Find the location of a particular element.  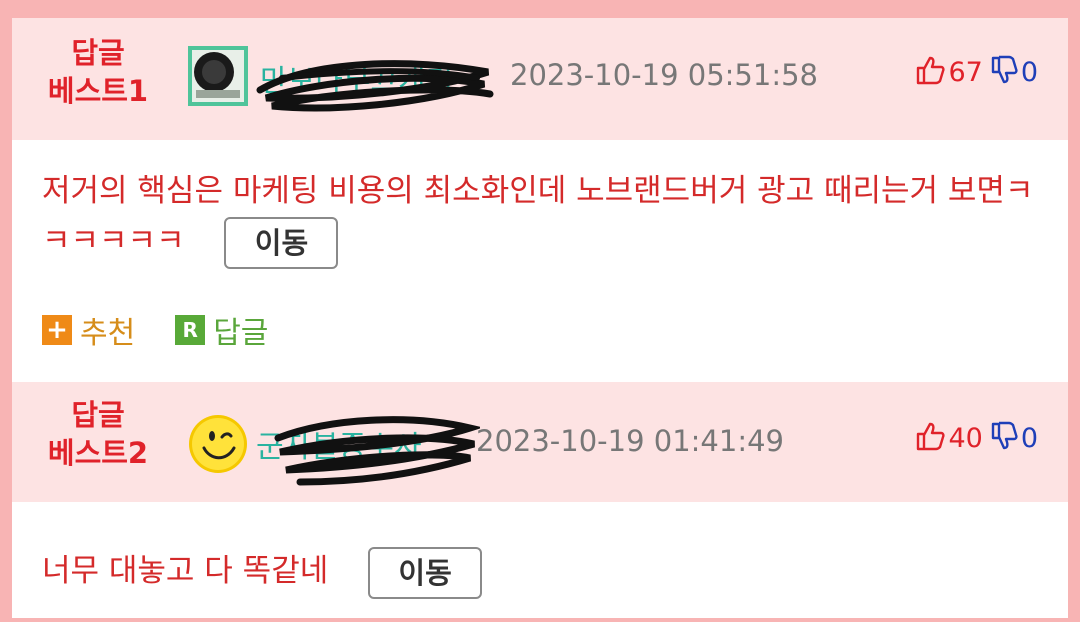

vote-box: 40 0 is located at coordinates (976, 438).